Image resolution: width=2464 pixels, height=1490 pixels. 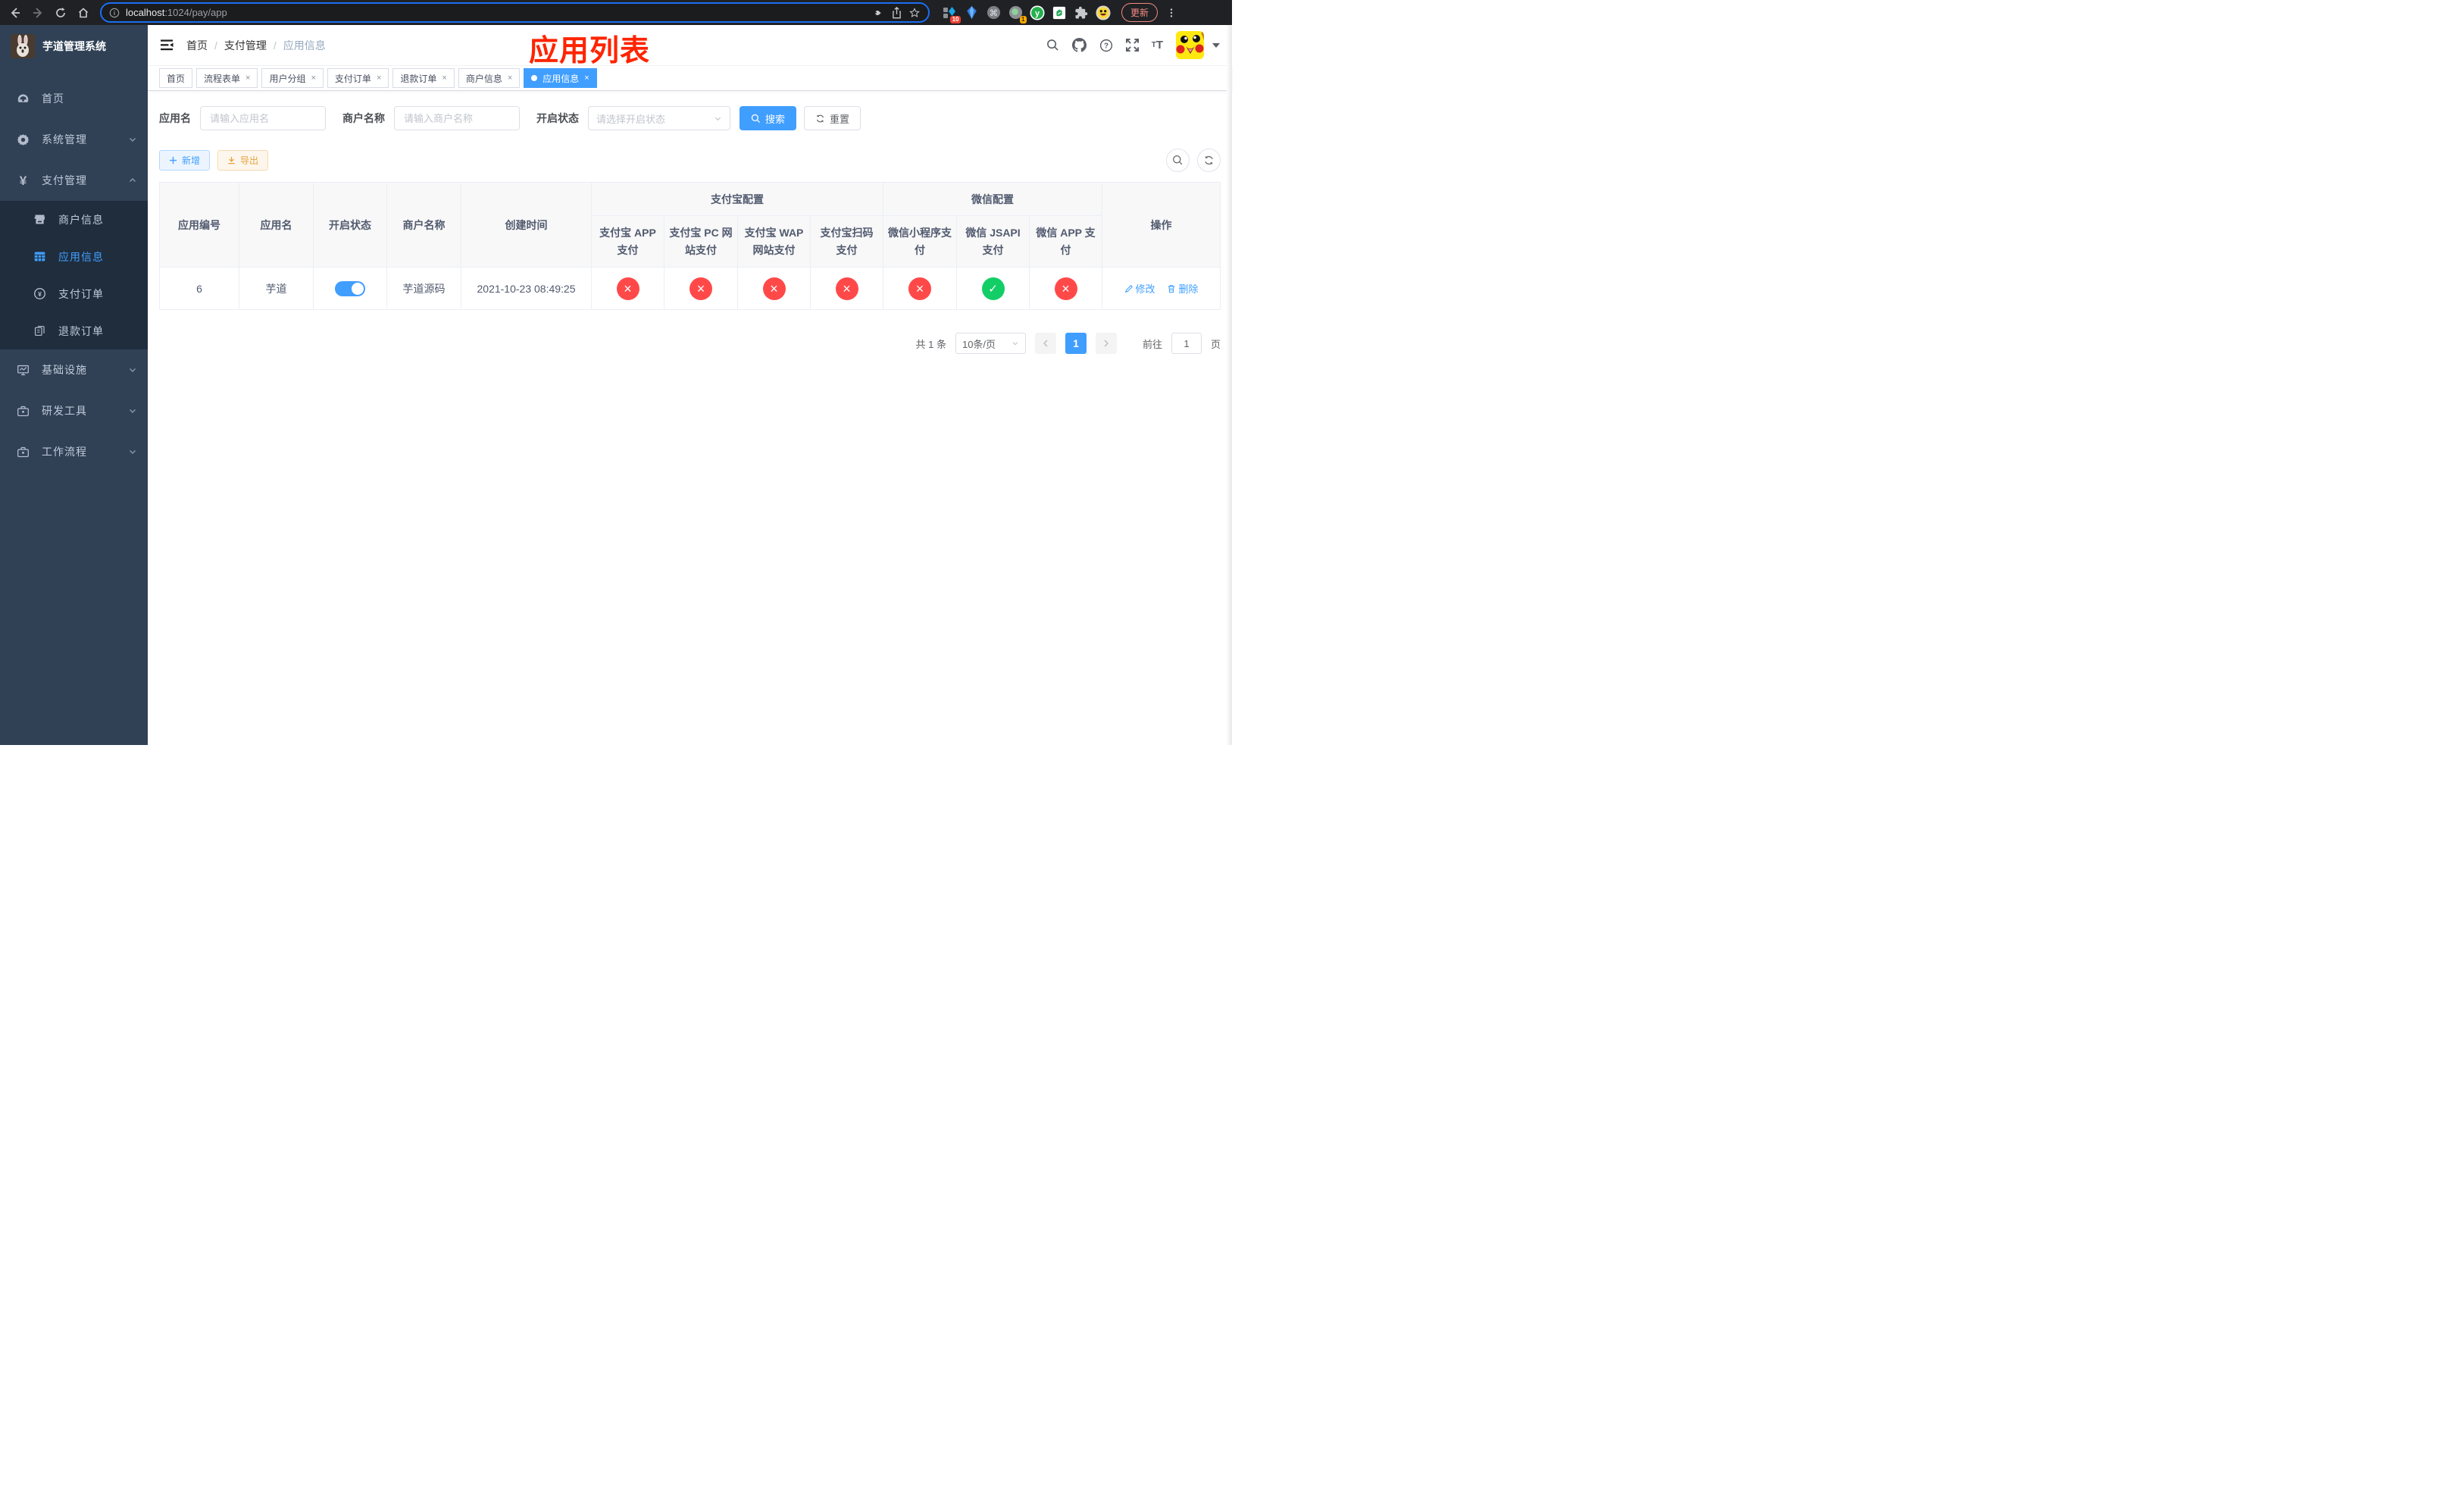 What do you see at coordinates (1171, 13) in the screenshot?
I see `chrome-menu-button` at bounding box center [1171, 13].